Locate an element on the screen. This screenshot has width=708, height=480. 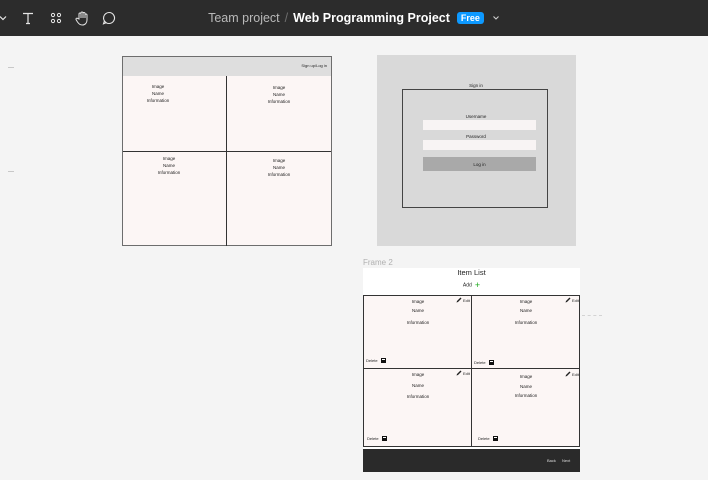
plan-badge: Free is located at coordinates (470, 18).